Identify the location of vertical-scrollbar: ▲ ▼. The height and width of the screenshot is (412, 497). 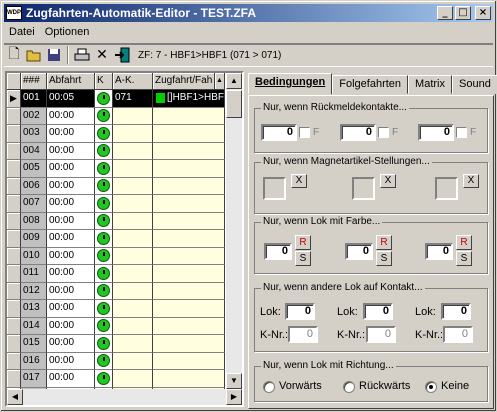
(234, 231).